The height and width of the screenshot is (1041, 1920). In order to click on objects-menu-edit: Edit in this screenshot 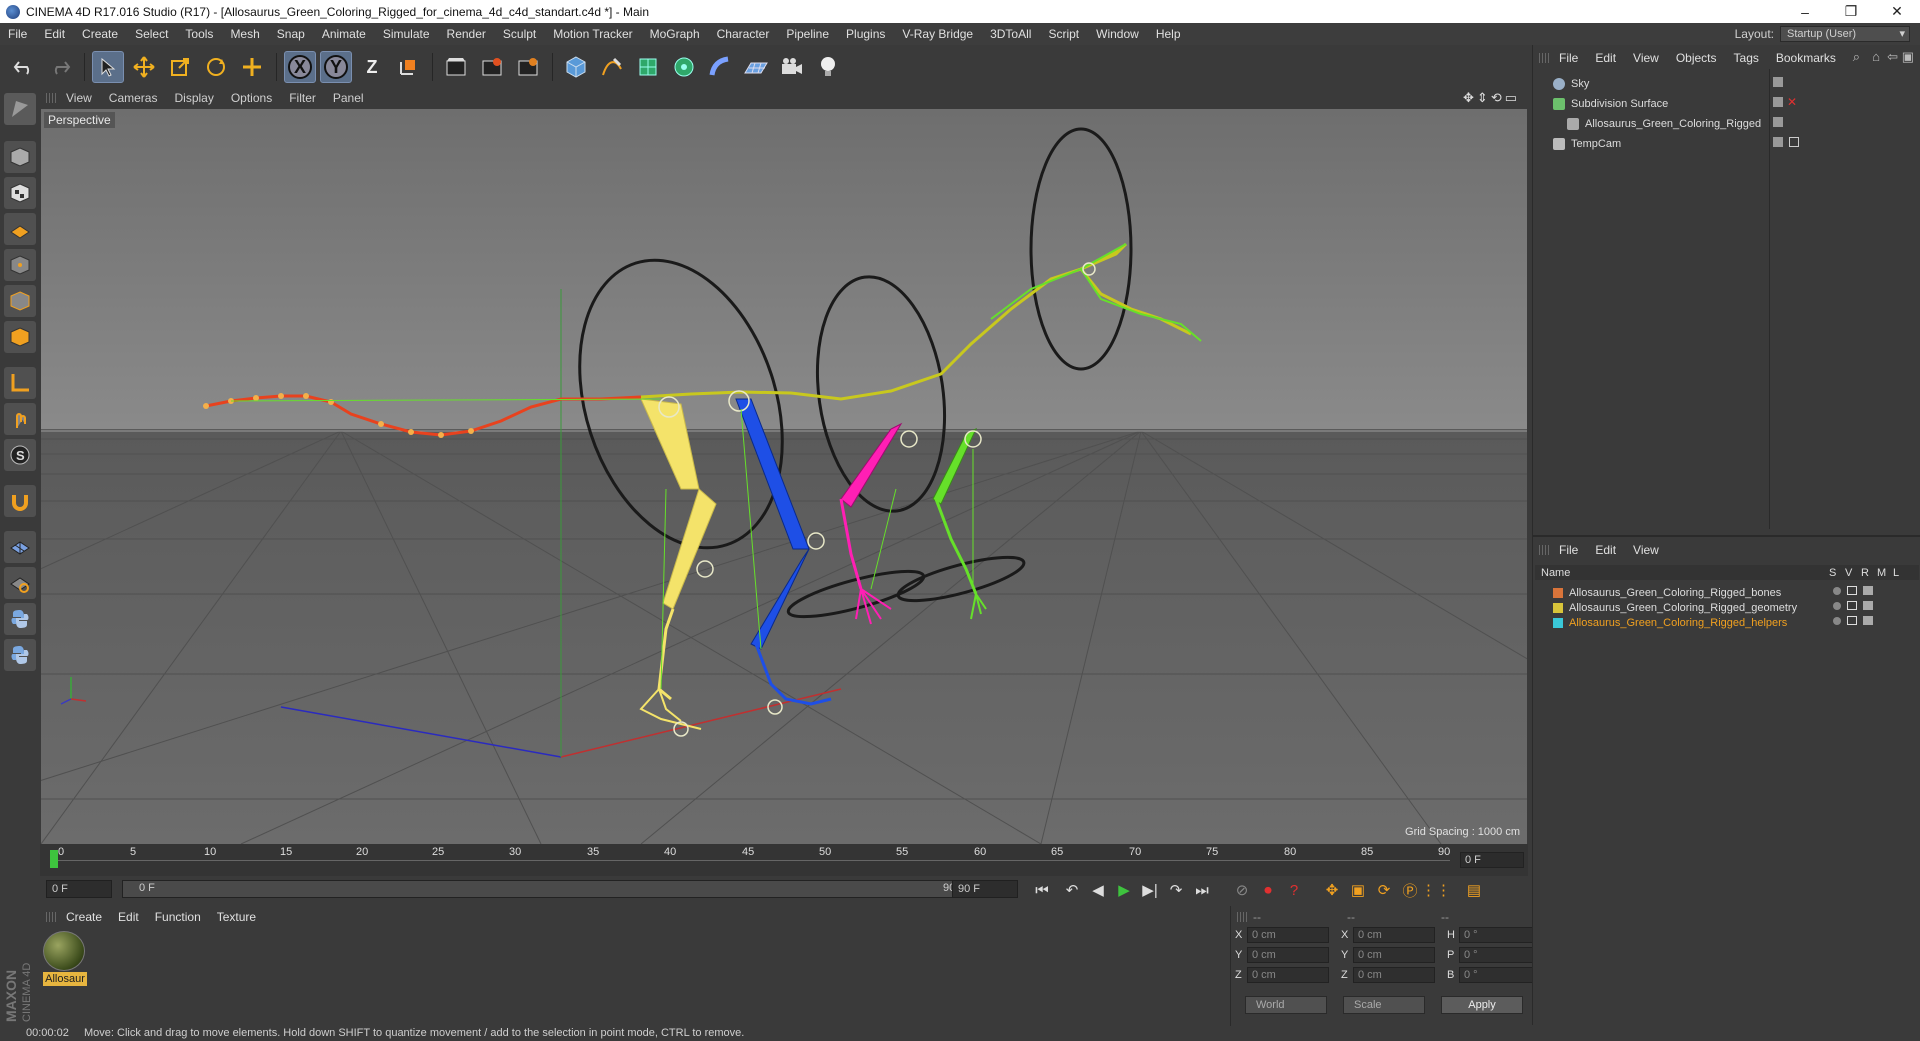, I will do `click(1605, 58)`.